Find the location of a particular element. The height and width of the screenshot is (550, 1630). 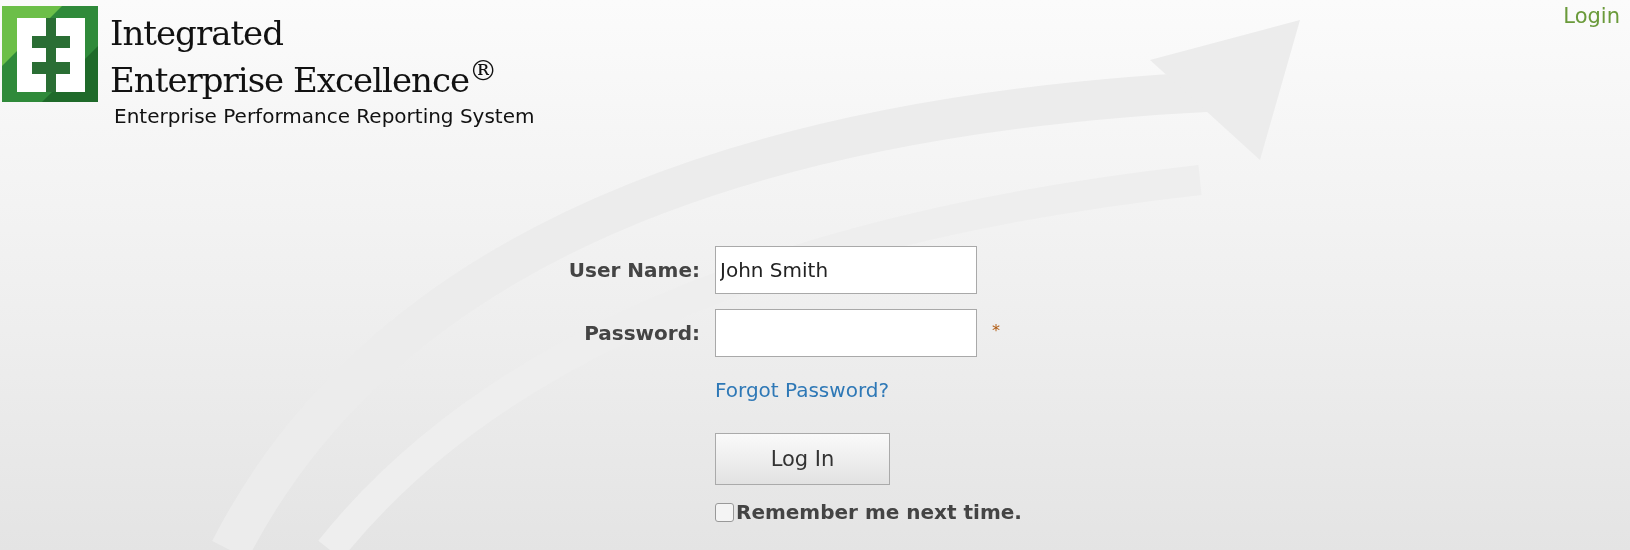

brand-title: Integrated is located at coordinates (197, 33).